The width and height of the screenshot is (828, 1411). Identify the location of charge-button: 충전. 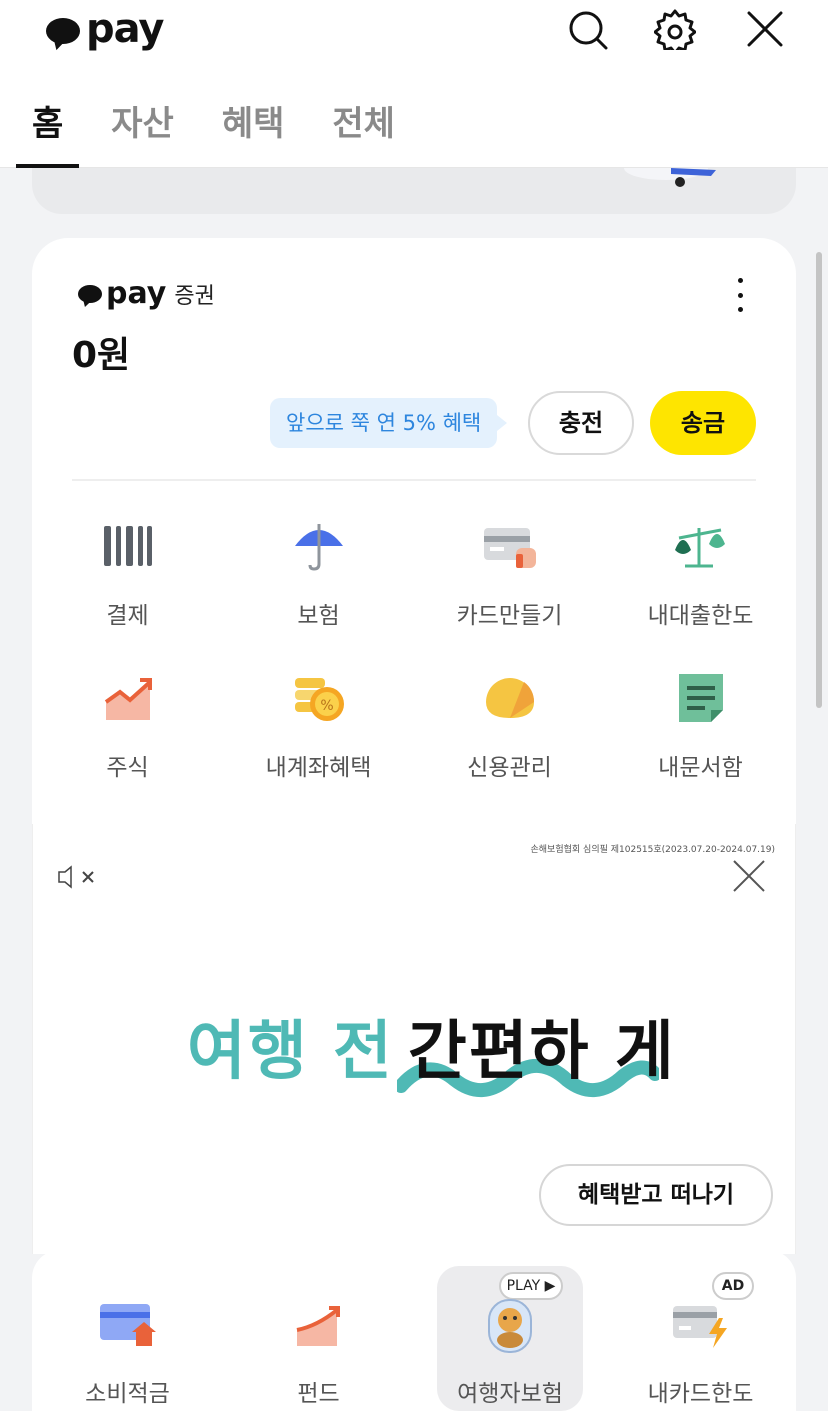
(581, 423).